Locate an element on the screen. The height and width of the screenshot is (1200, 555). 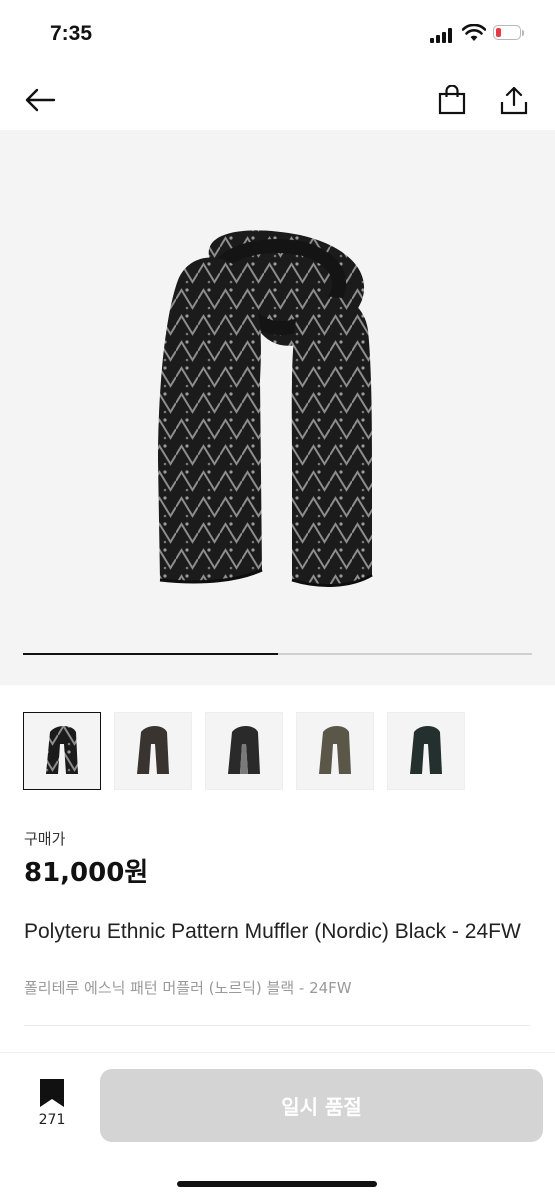
arrow-left-icon is located at coordinates (40, 100).